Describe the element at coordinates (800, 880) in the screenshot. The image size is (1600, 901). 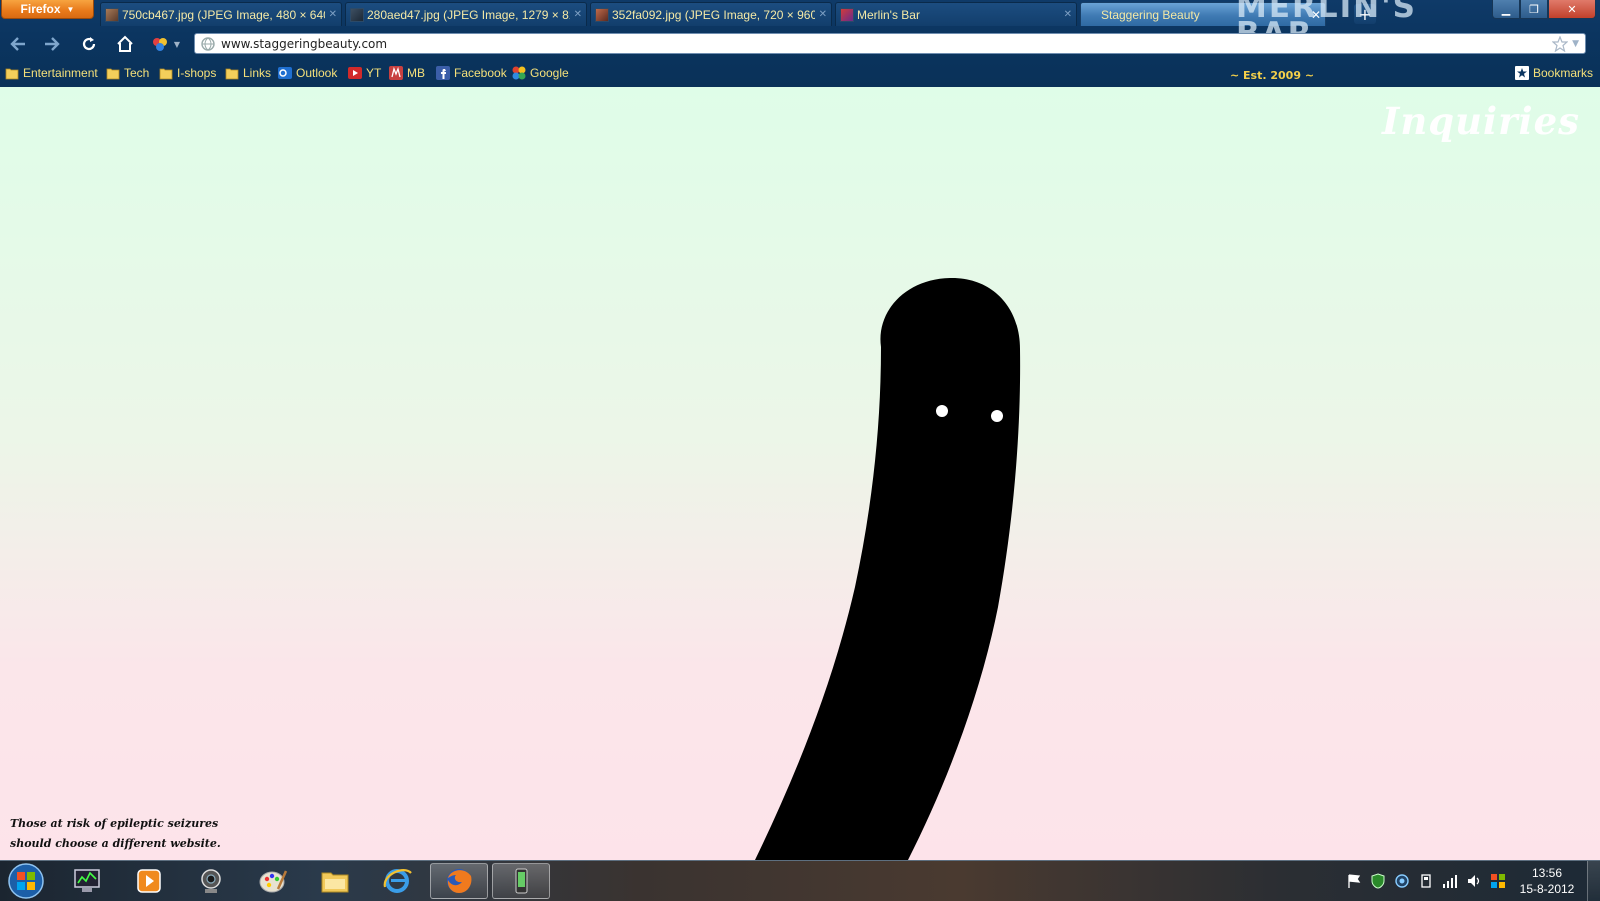
I see `windows-taskbar: 13:56 15-8-2012` at that location.